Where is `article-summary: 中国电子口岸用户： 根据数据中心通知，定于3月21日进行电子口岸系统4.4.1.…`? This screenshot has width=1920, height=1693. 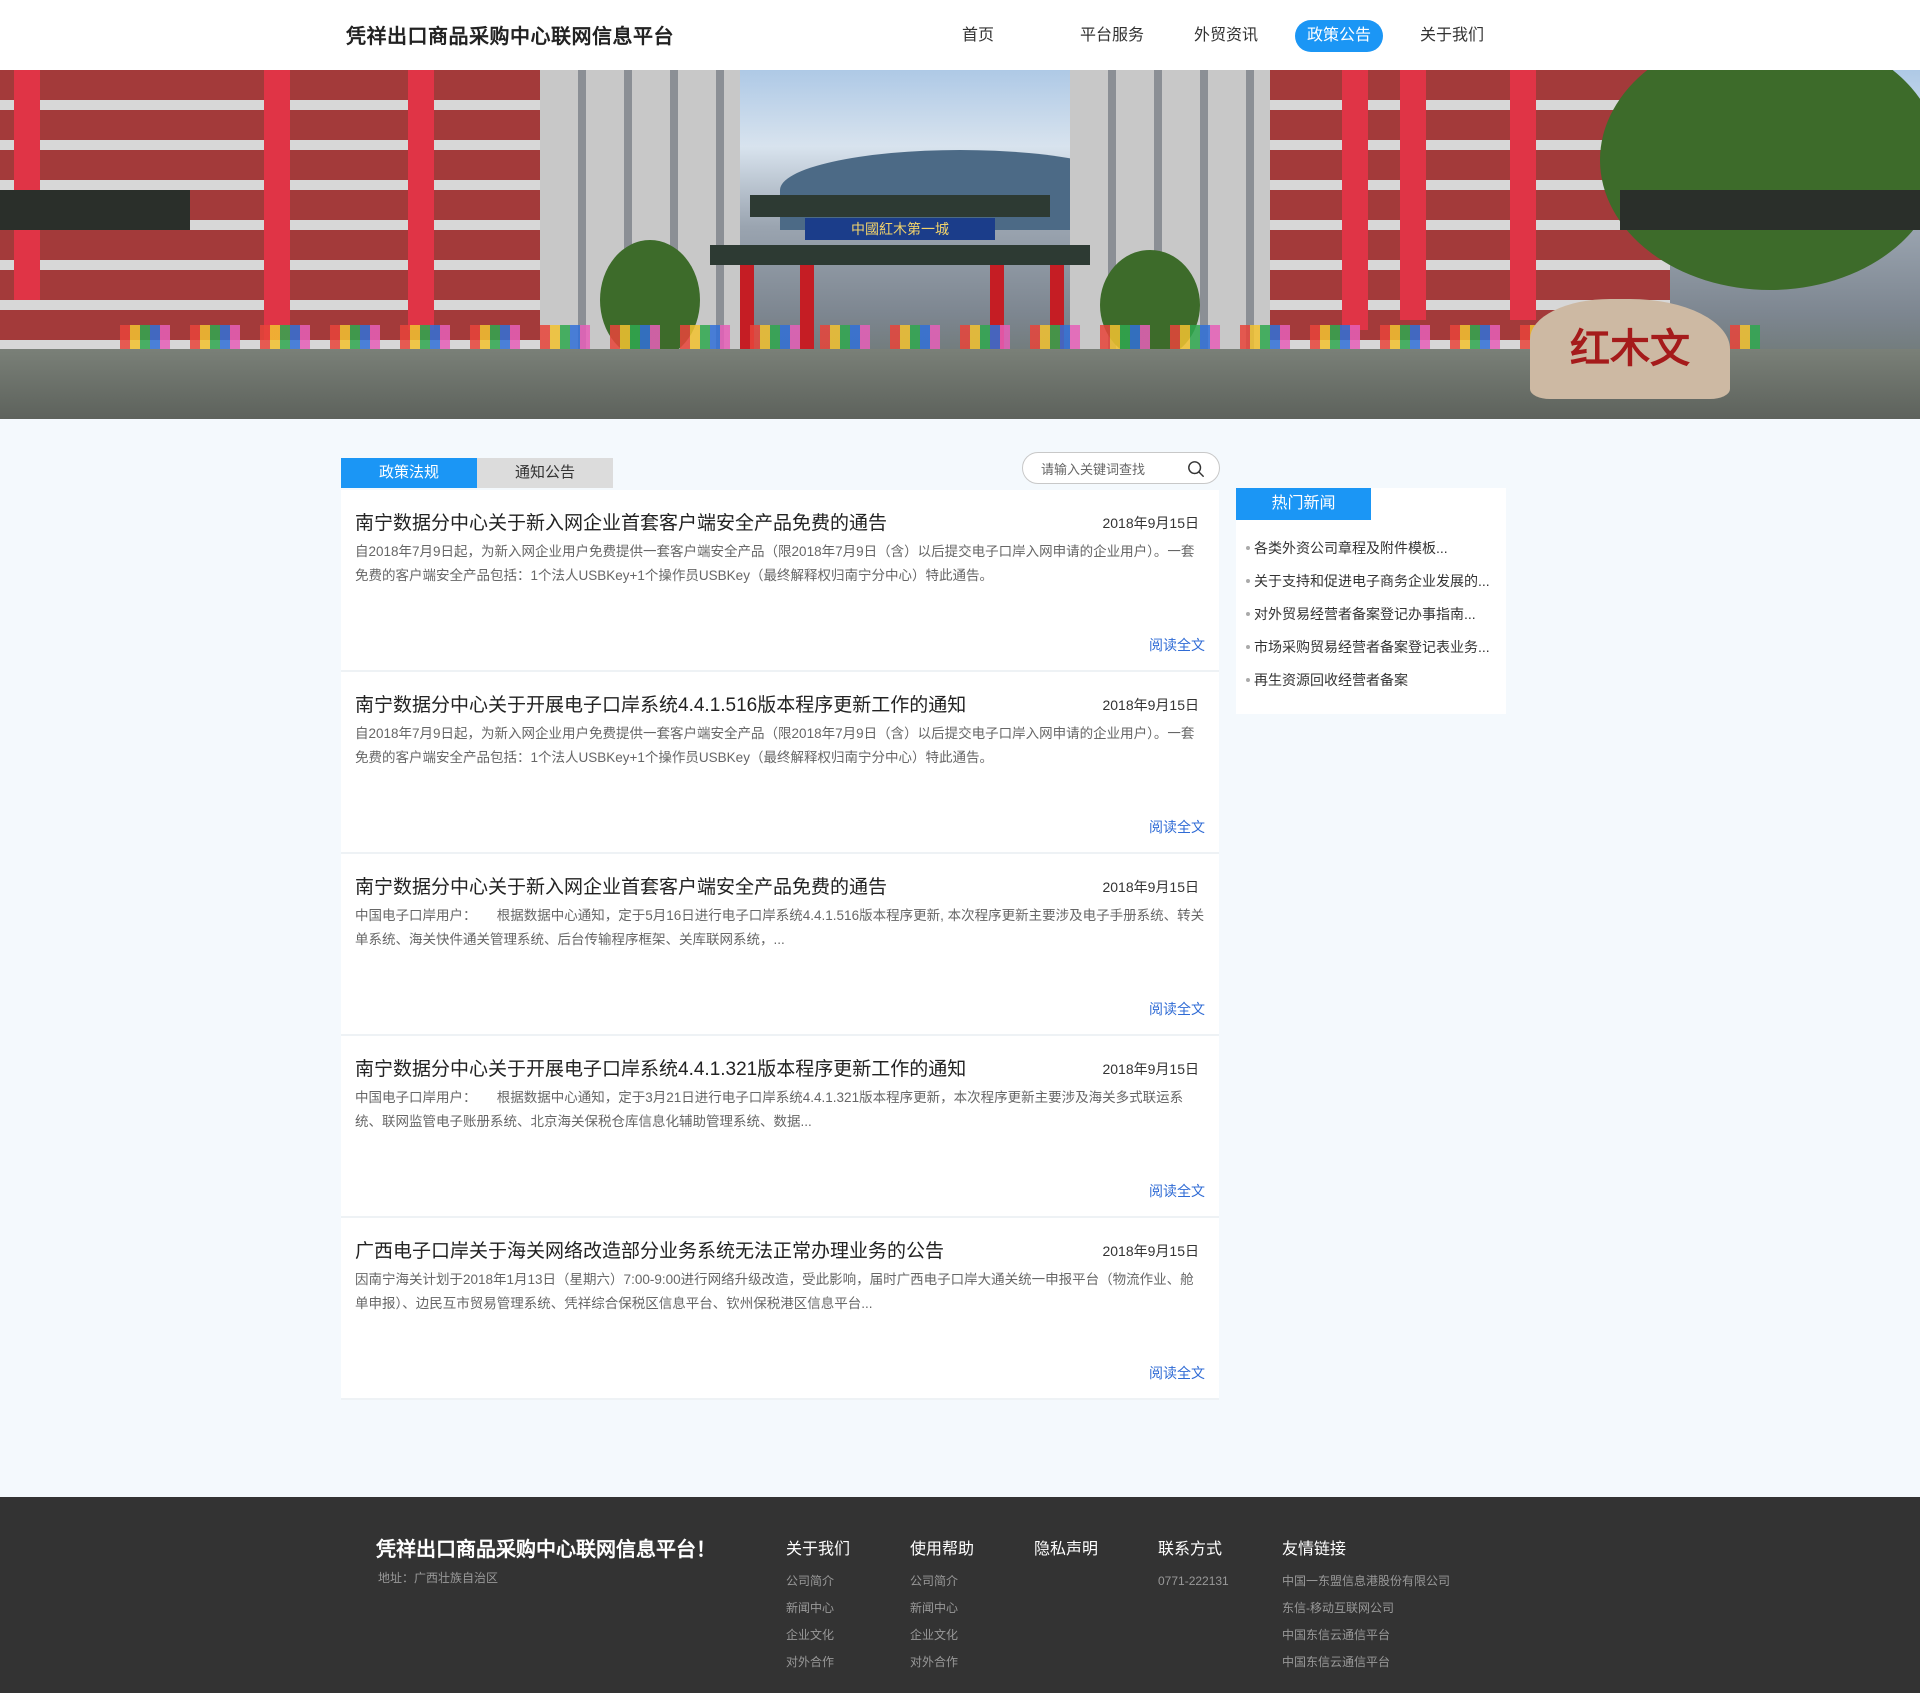 article-summary: 中国电子口岸用户： 根据数据中心通知，定于3月21日进行电子口岸系统4.4.1.… is located at coordinates (769, 1109).